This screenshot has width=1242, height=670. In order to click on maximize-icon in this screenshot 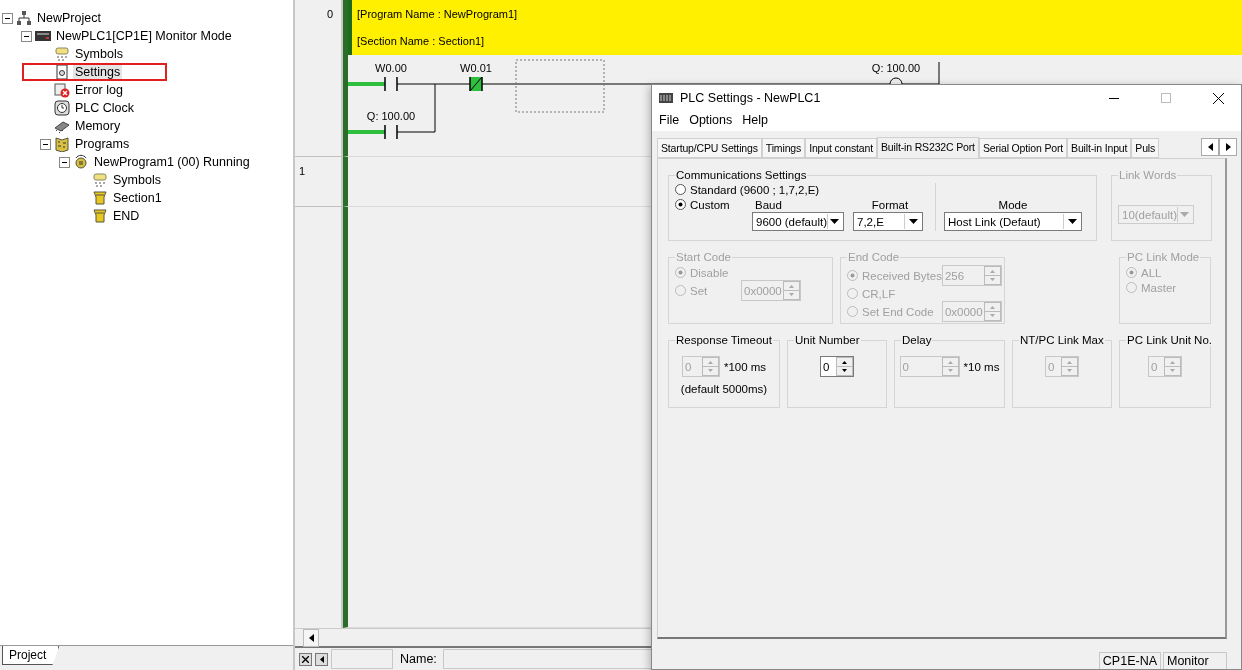, I will do `click(1166, 98)`.